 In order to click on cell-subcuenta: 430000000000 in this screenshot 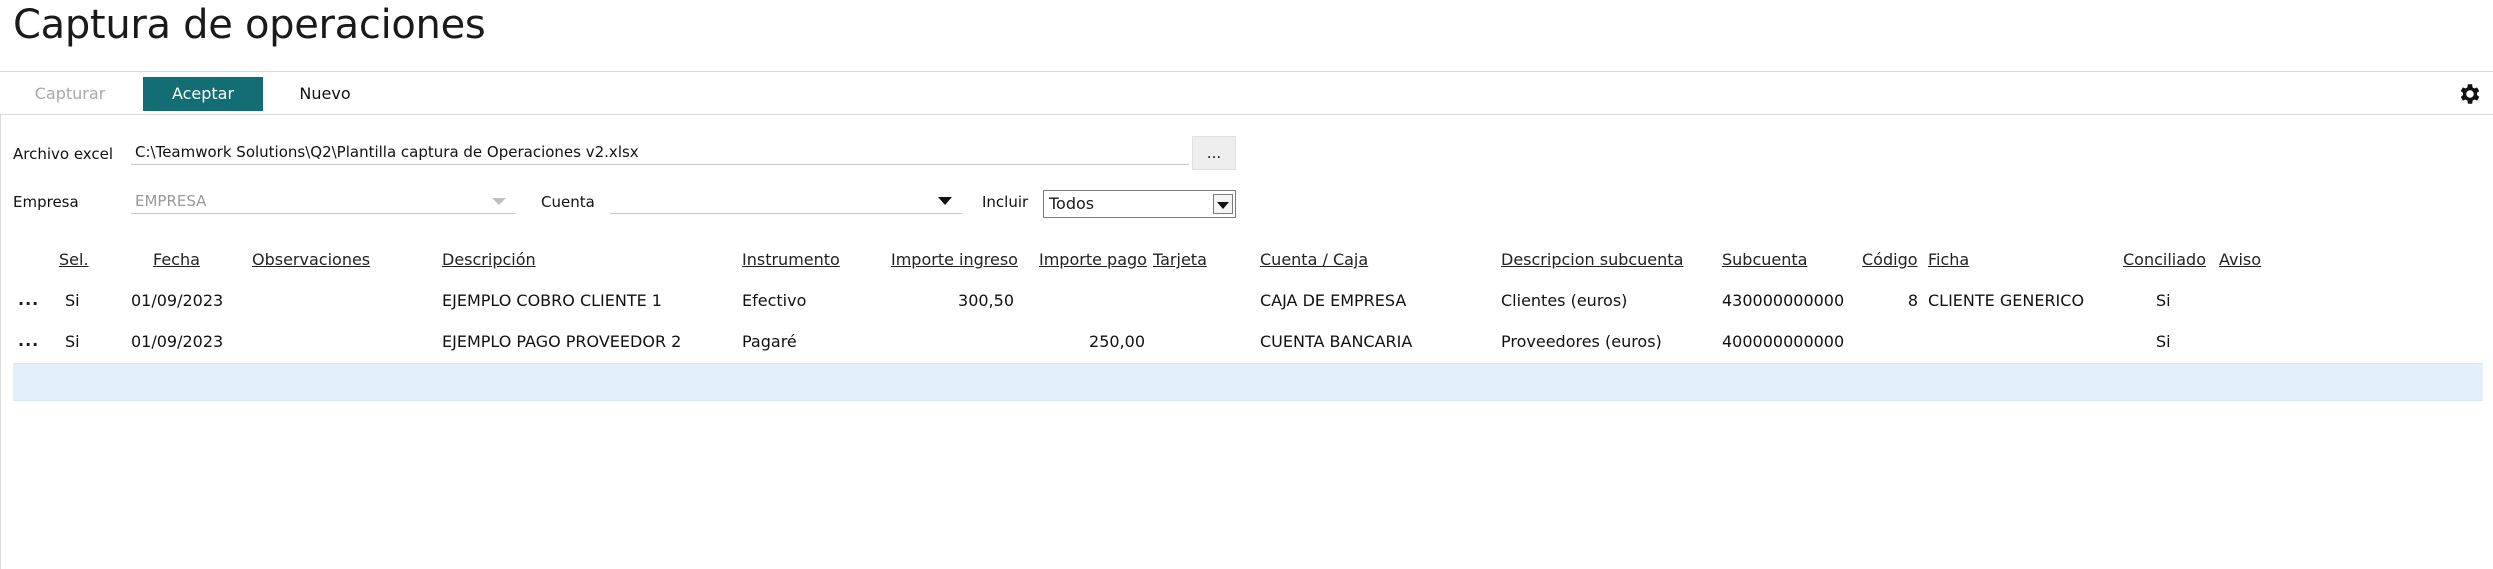, I will do `click(1783, 300)`.